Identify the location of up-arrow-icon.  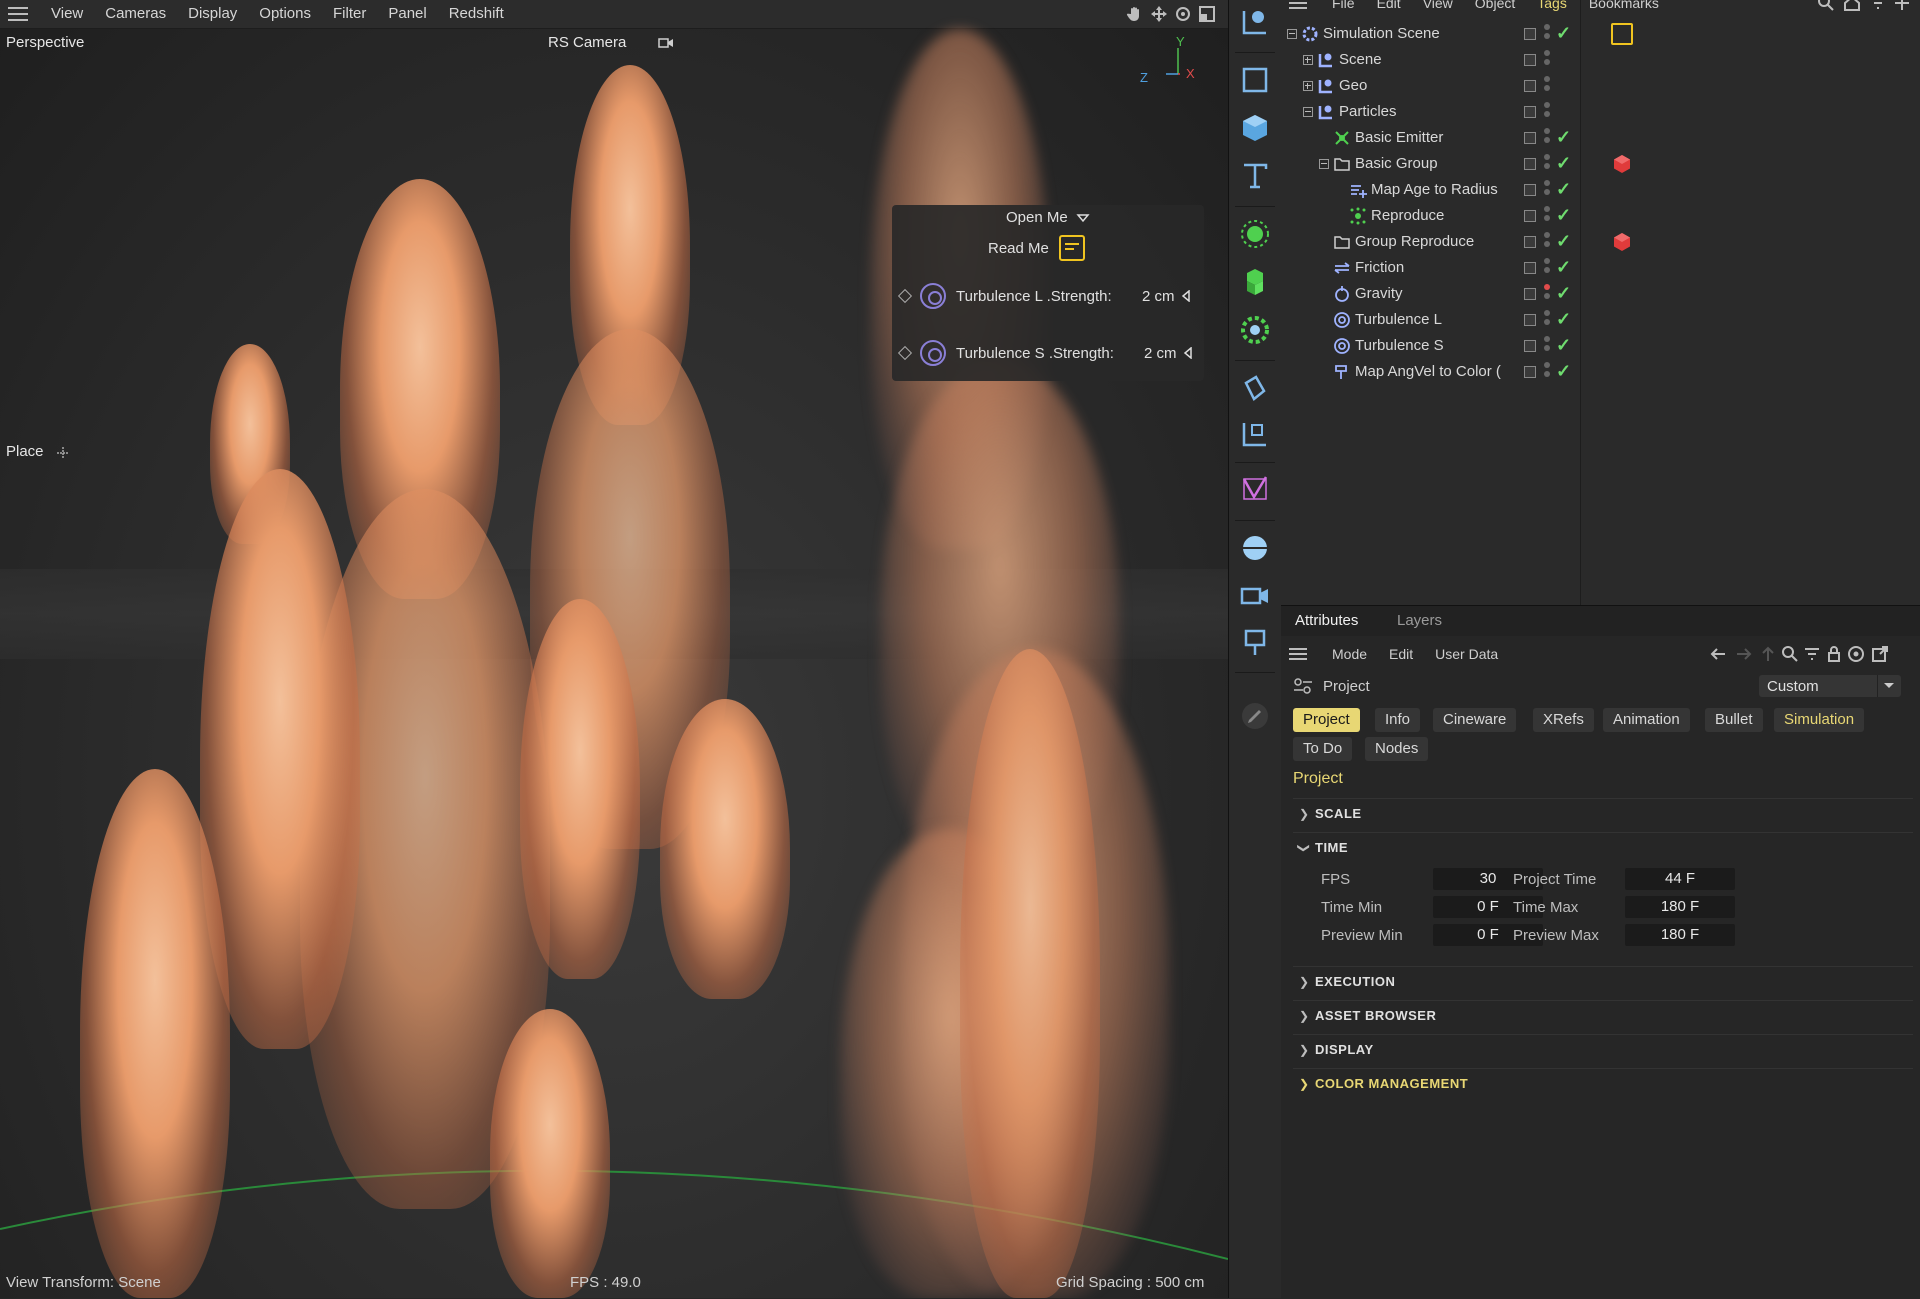
(1768, 654).